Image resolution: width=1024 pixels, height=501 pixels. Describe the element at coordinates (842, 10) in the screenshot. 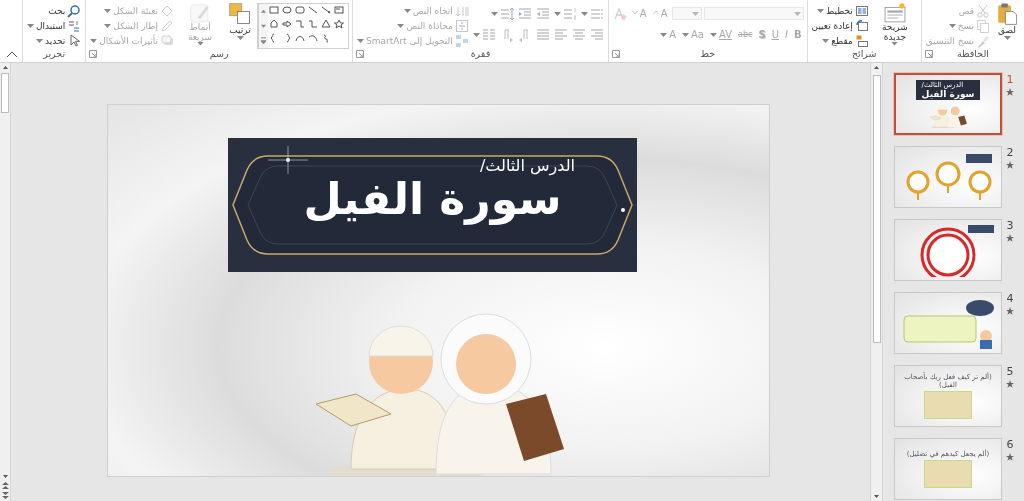

I see `layout-button: تخطيط` at that location.